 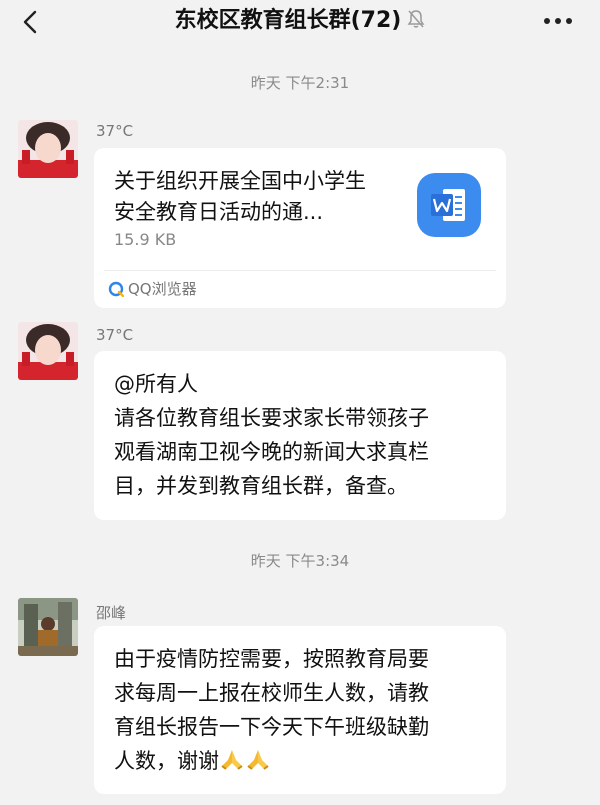 I want to click on message-line: @所有人, so click(x=156, y=384).